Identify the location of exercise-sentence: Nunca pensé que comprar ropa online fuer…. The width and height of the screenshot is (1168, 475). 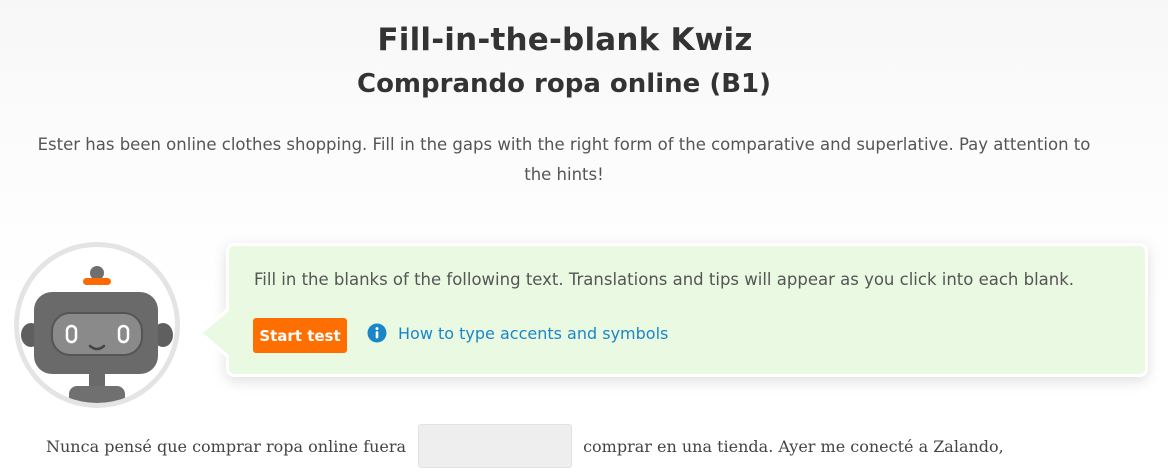
(525, 446).